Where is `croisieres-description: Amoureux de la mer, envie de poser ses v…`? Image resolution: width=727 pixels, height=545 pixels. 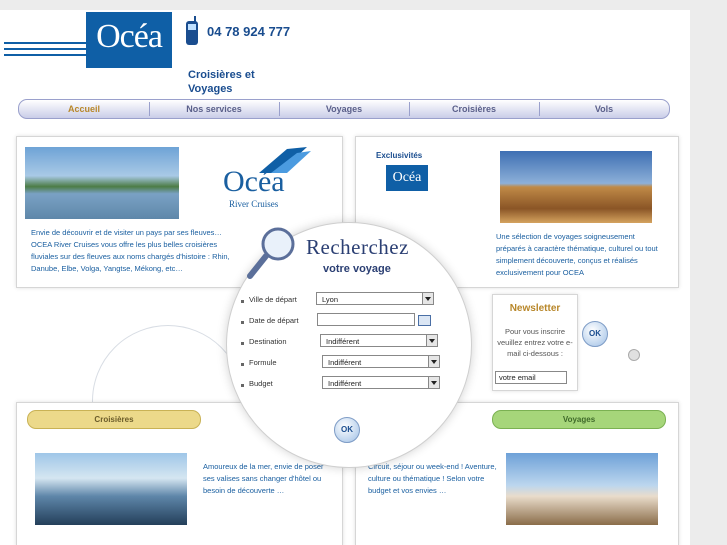
croisieres-description: Amoureux de la mer, envie de poser ses v… is located at coordinates (263, 478).